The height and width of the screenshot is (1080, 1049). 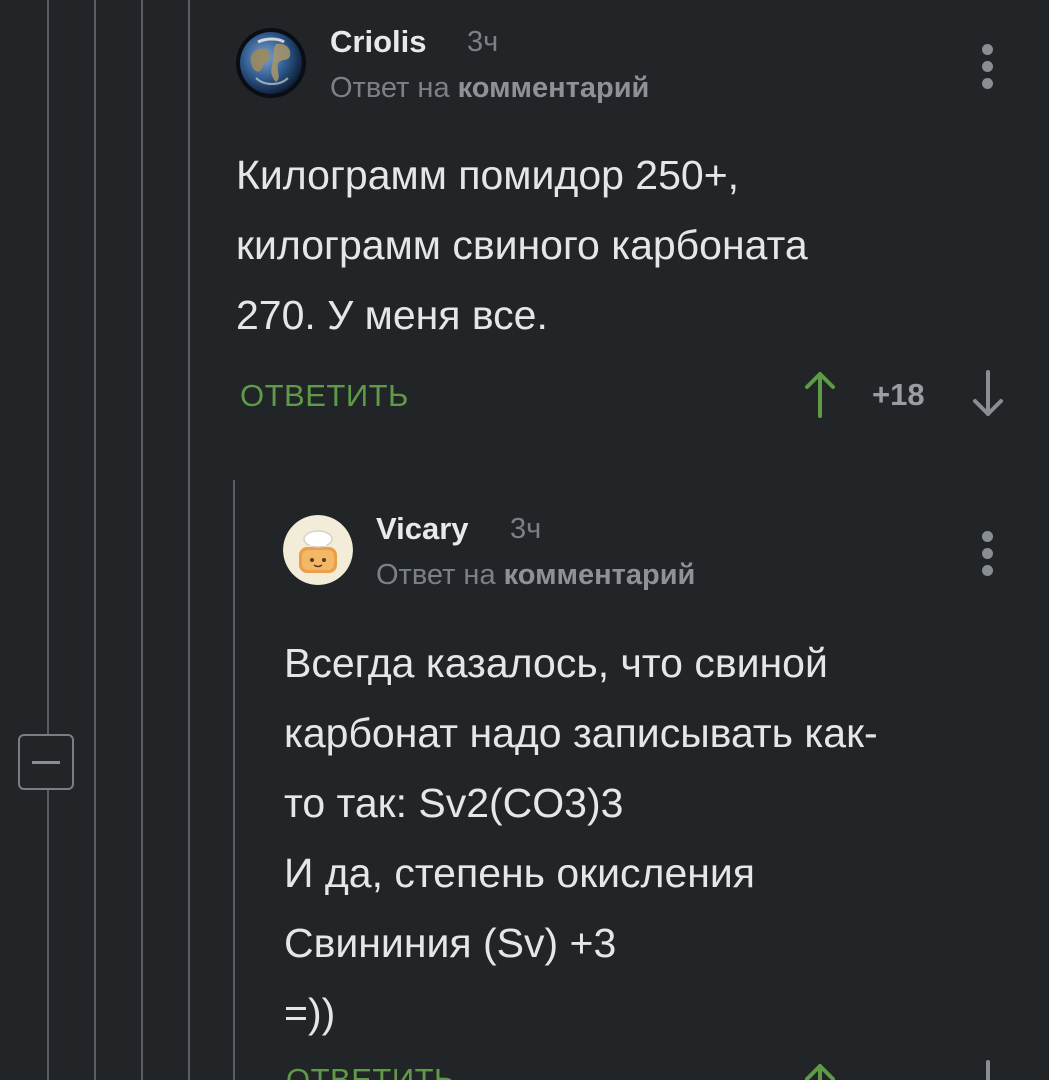 I want to click on comment-time: 3ч, so click(x=526, y=529).